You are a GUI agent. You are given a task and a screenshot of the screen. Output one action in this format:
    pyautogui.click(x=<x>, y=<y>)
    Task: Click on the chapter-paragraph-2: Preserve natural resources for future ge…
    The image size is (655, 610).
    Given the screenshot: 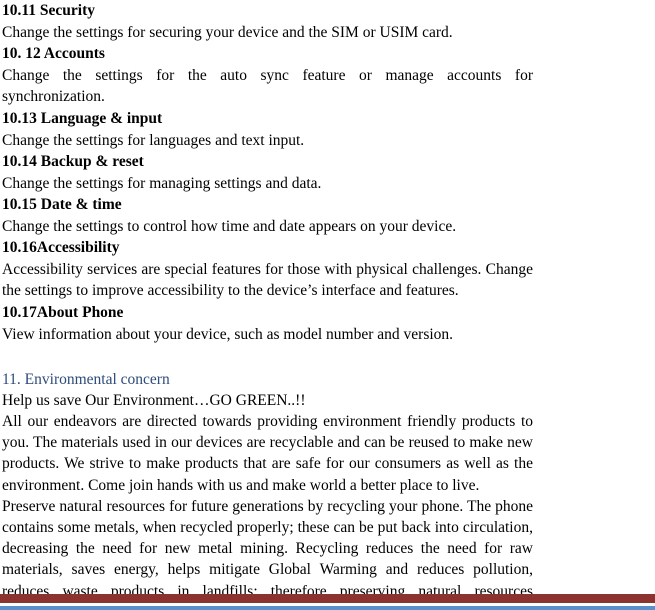 What is the action you would take?
    pyautogui.click(x=267, y=548)
    